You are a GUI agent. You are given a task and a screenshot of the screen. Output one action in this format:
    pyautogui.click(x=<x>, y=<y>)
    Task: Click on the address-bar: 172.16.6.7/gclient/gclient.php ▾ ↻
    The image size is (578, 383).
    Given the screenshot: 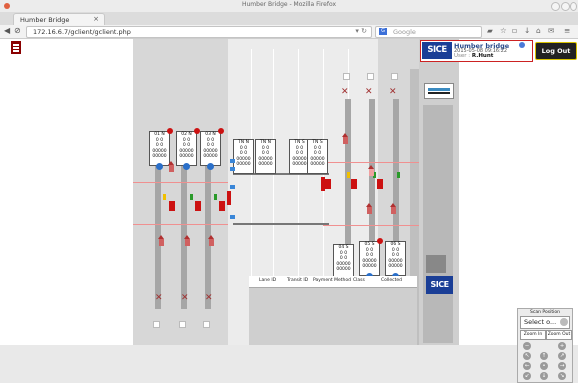 What is the action you would take?
    pyautogui.click(x=199, y=32)
    